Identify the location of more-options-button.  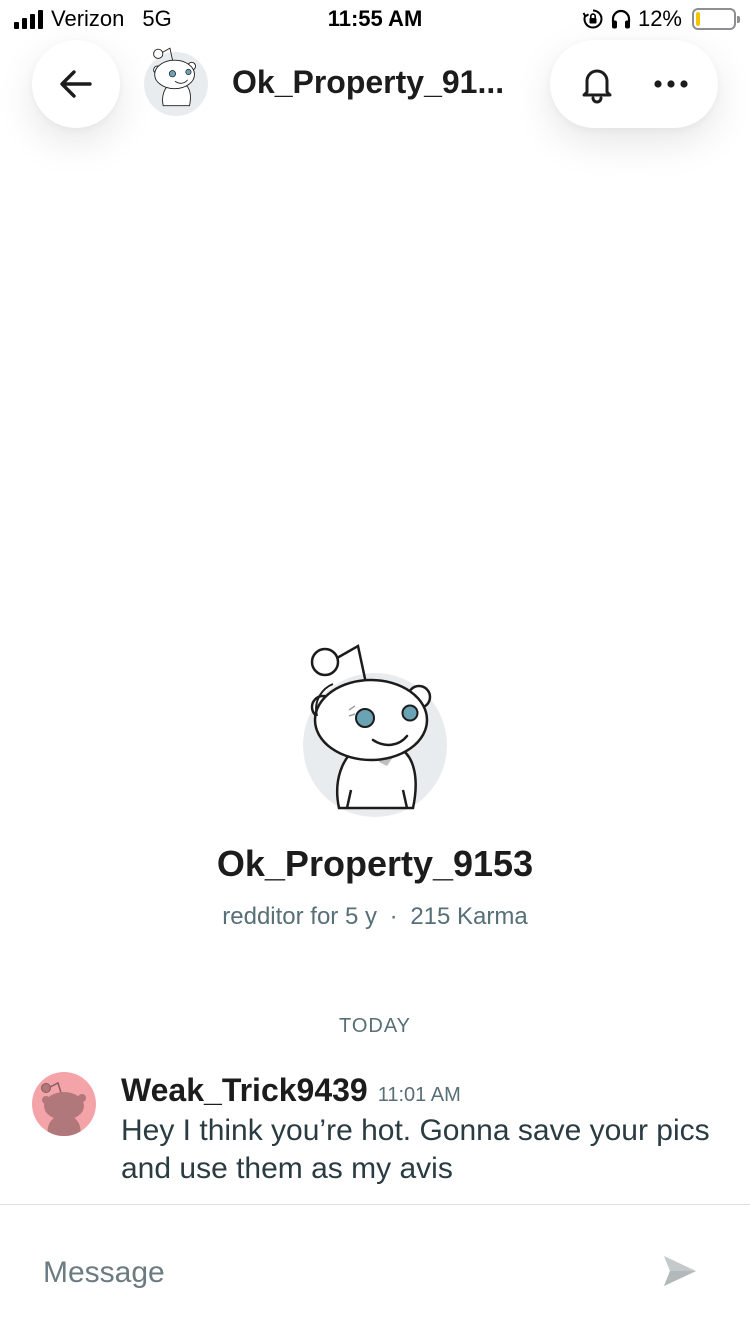
(671, 84).